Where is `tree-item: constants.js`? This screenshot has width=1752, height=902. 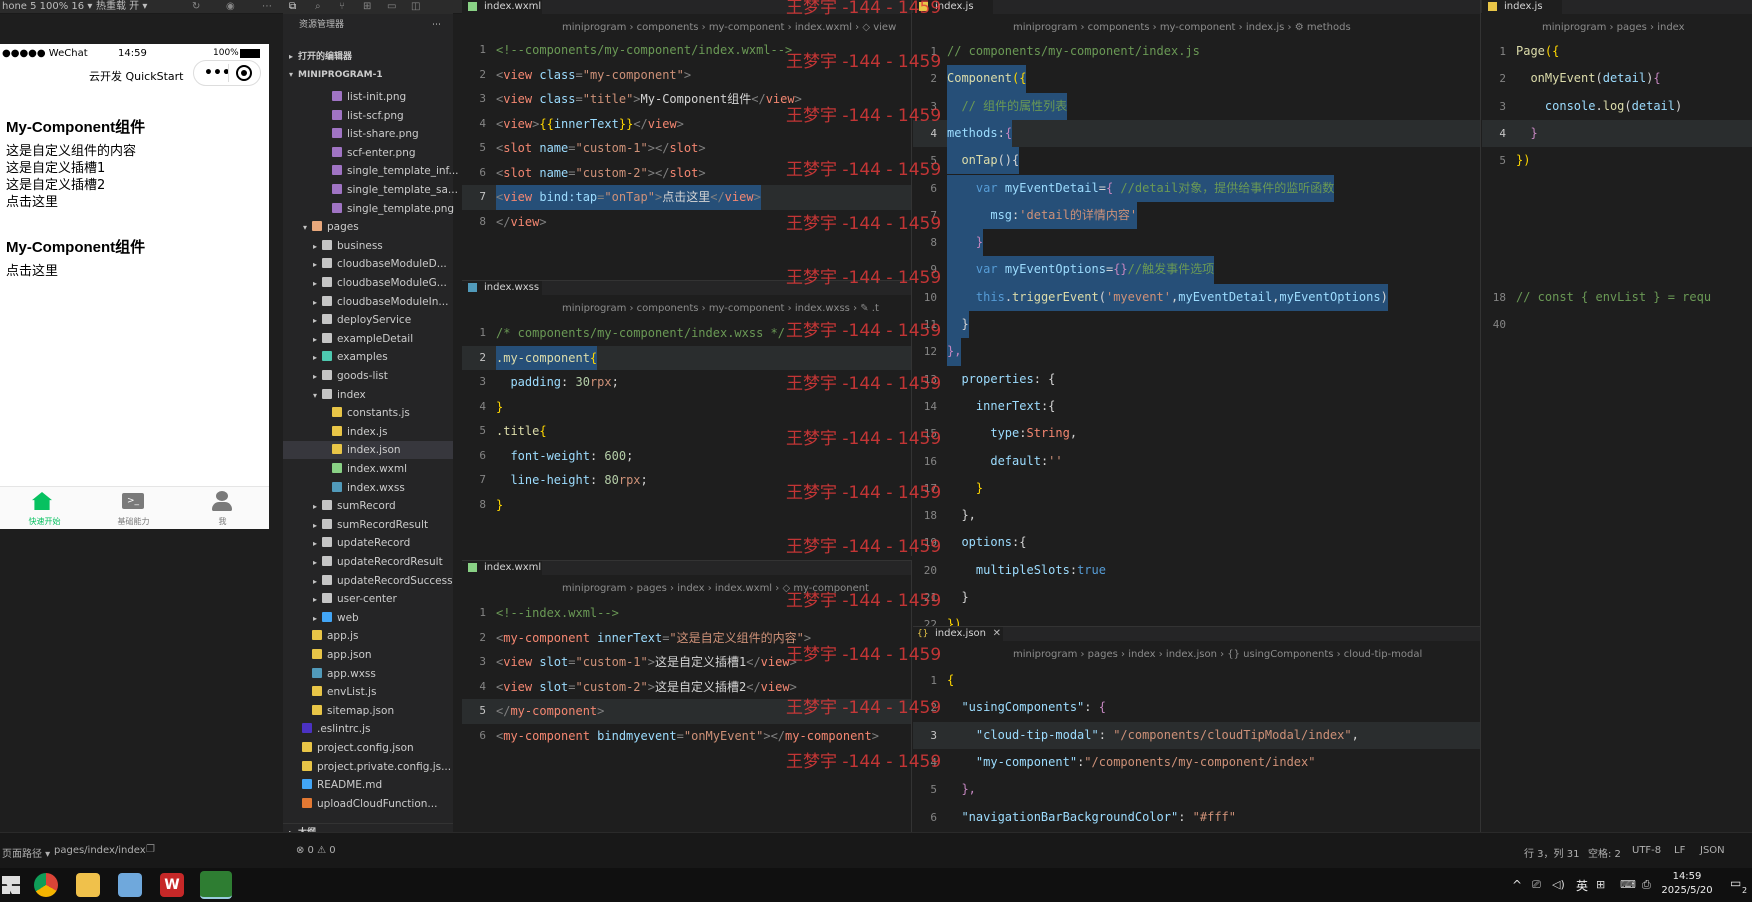
tree-item: constants.js is located at coordinates (368, 413).